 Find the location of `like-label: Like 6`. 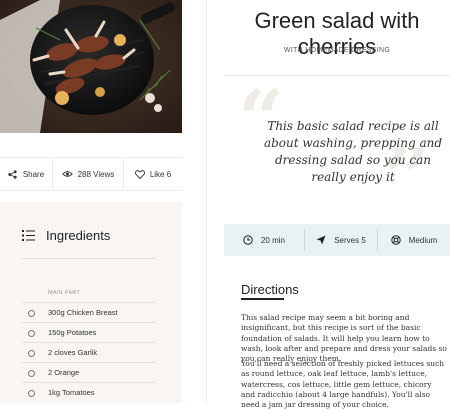

like-label: Like 6 is located at coordinates (160, 174).